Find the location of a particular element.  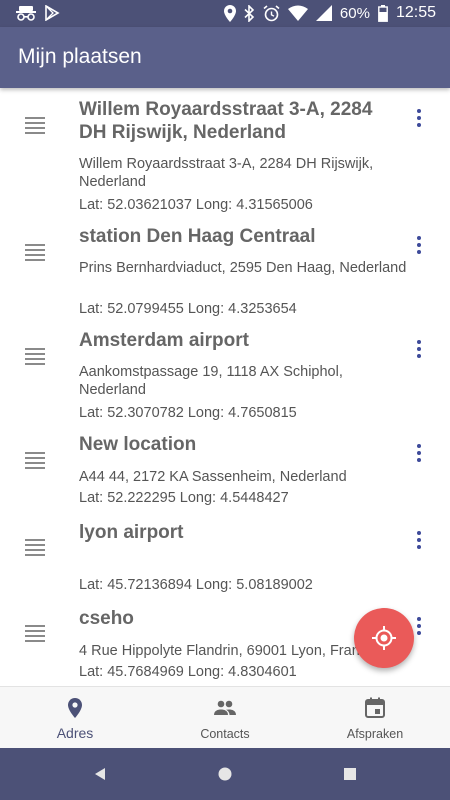

recents-icon is located at coordinates (350, 774).